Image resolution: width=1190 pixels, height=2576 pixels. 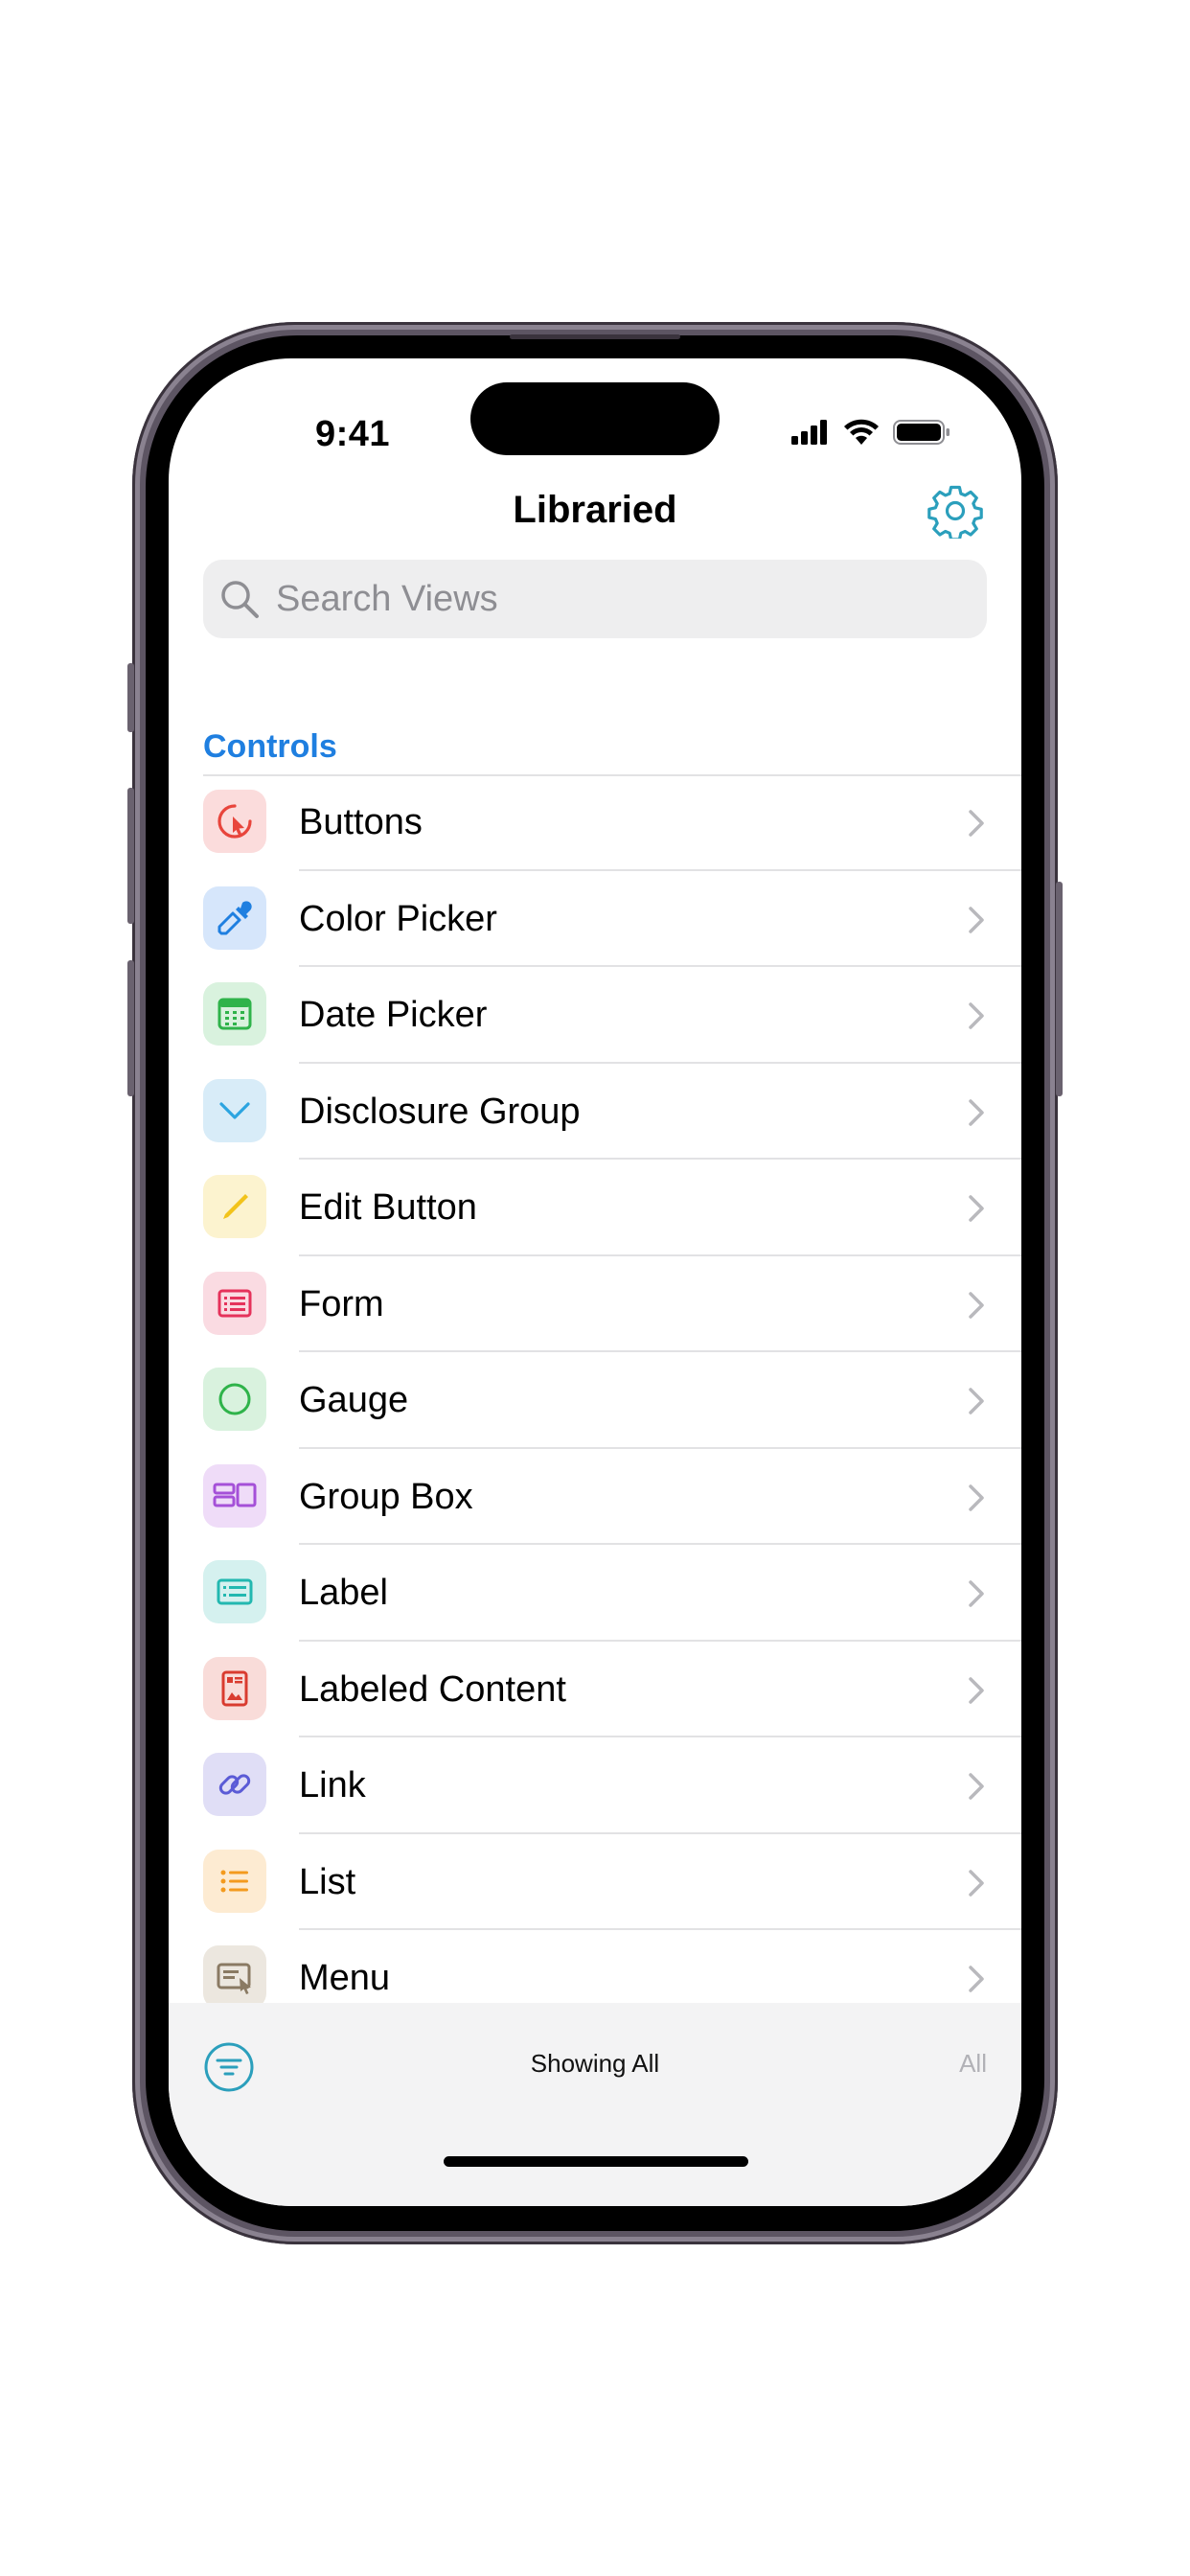 I want to click on power-button, so click(x=1060, y=989).